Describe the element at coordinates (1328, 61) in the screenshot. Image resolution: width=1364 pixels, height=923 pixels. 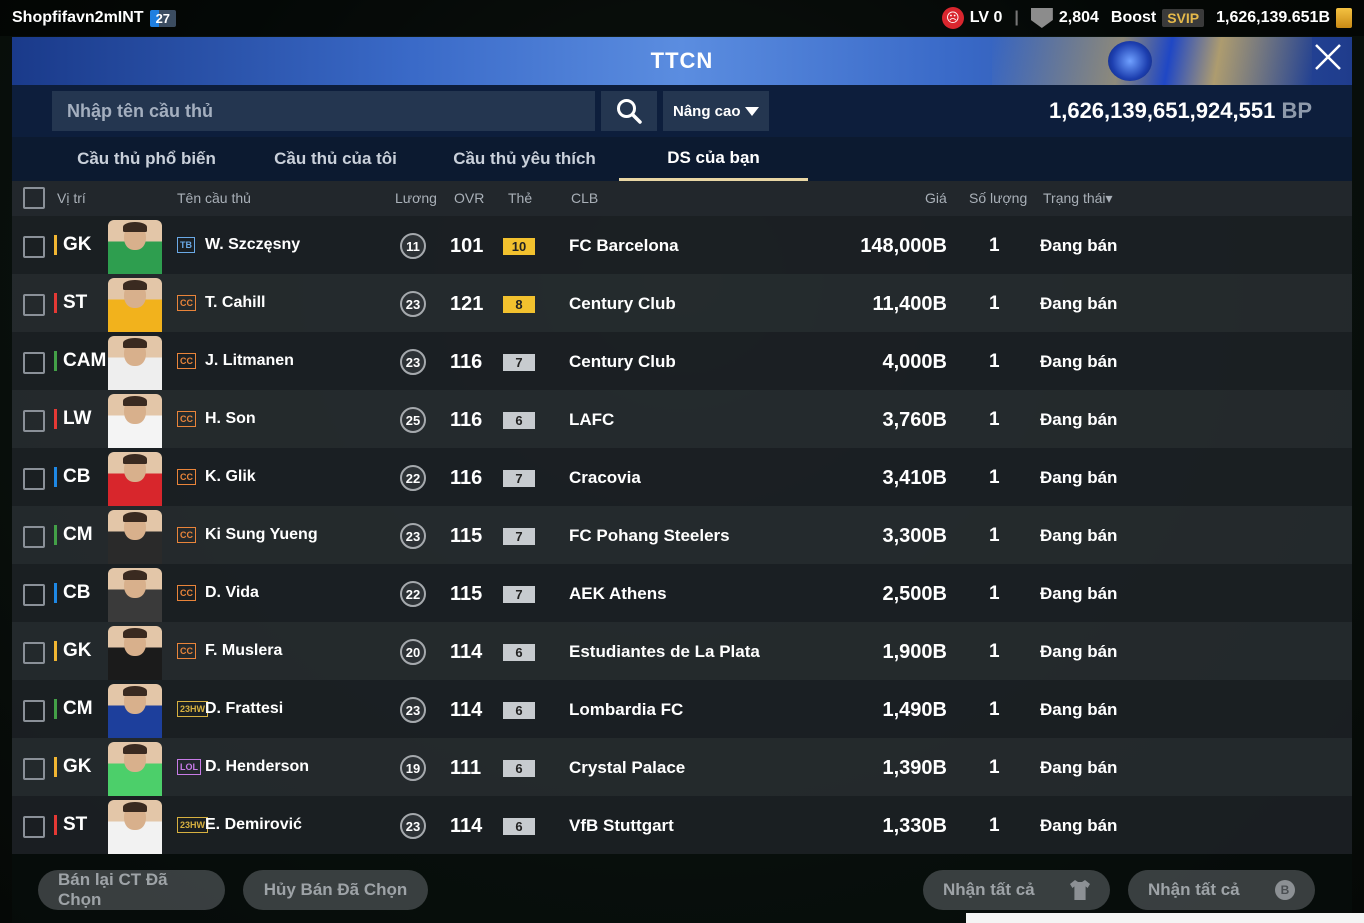
I see `close-button` at that location.